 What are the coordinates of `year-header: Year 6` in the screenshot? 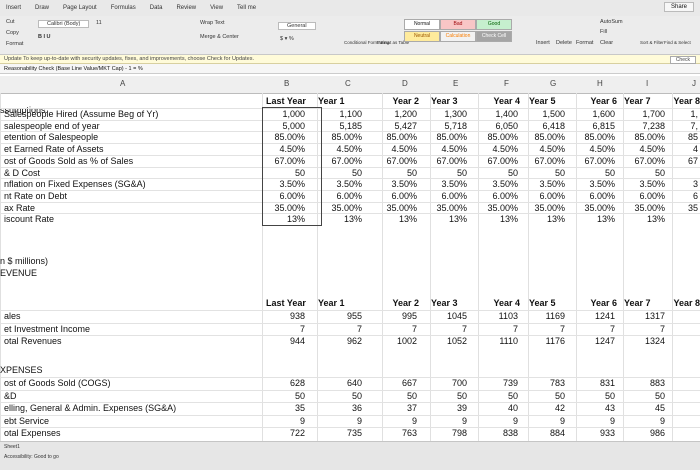 It's located at (597, 101).